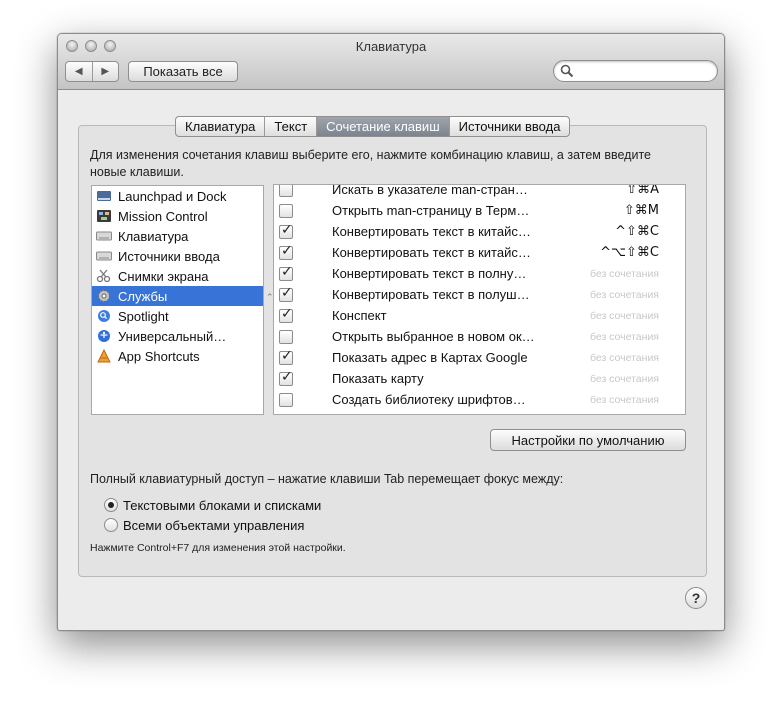  What do you see at coordinates (172, 196) in the screenshot?
I see `sidebar-item-label: Launchpad и Dock` at bounding box center [172, 196].